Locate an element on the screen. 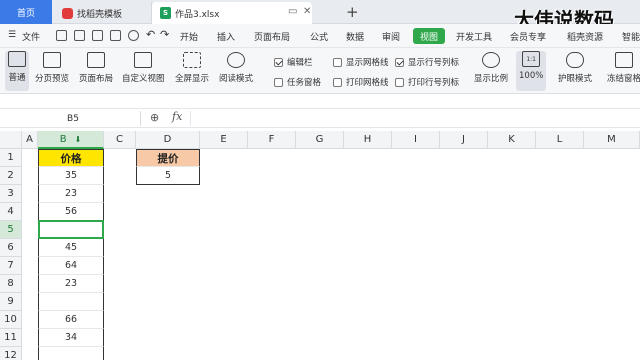 This screenshot has width=640, height=360. row-header: 9 is located at coordinates (11, 302).